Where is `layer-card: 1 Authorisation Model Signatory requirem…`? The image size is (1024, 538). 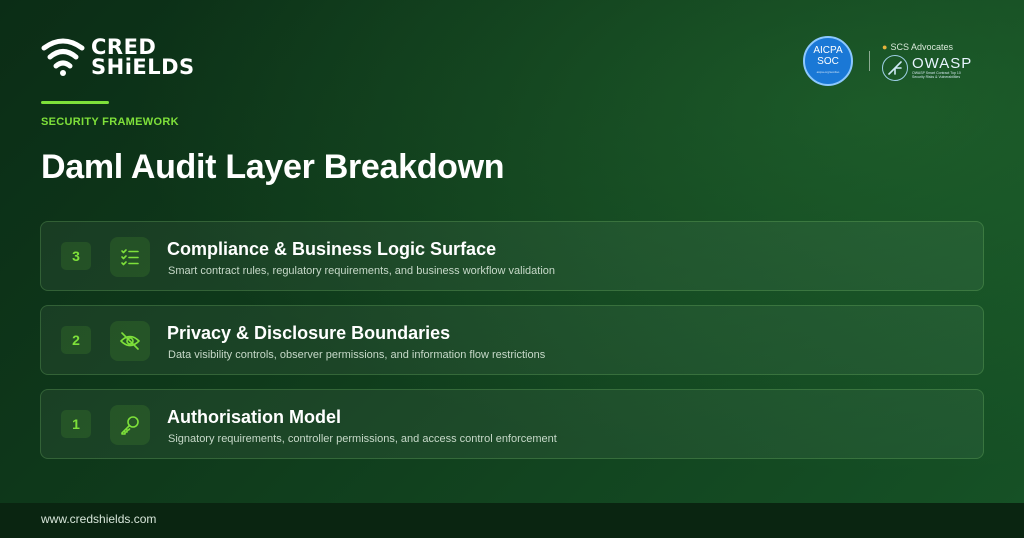
layer-card: 1 Authorisation Model Signatory requirem… is located at coordinates (512, 424).